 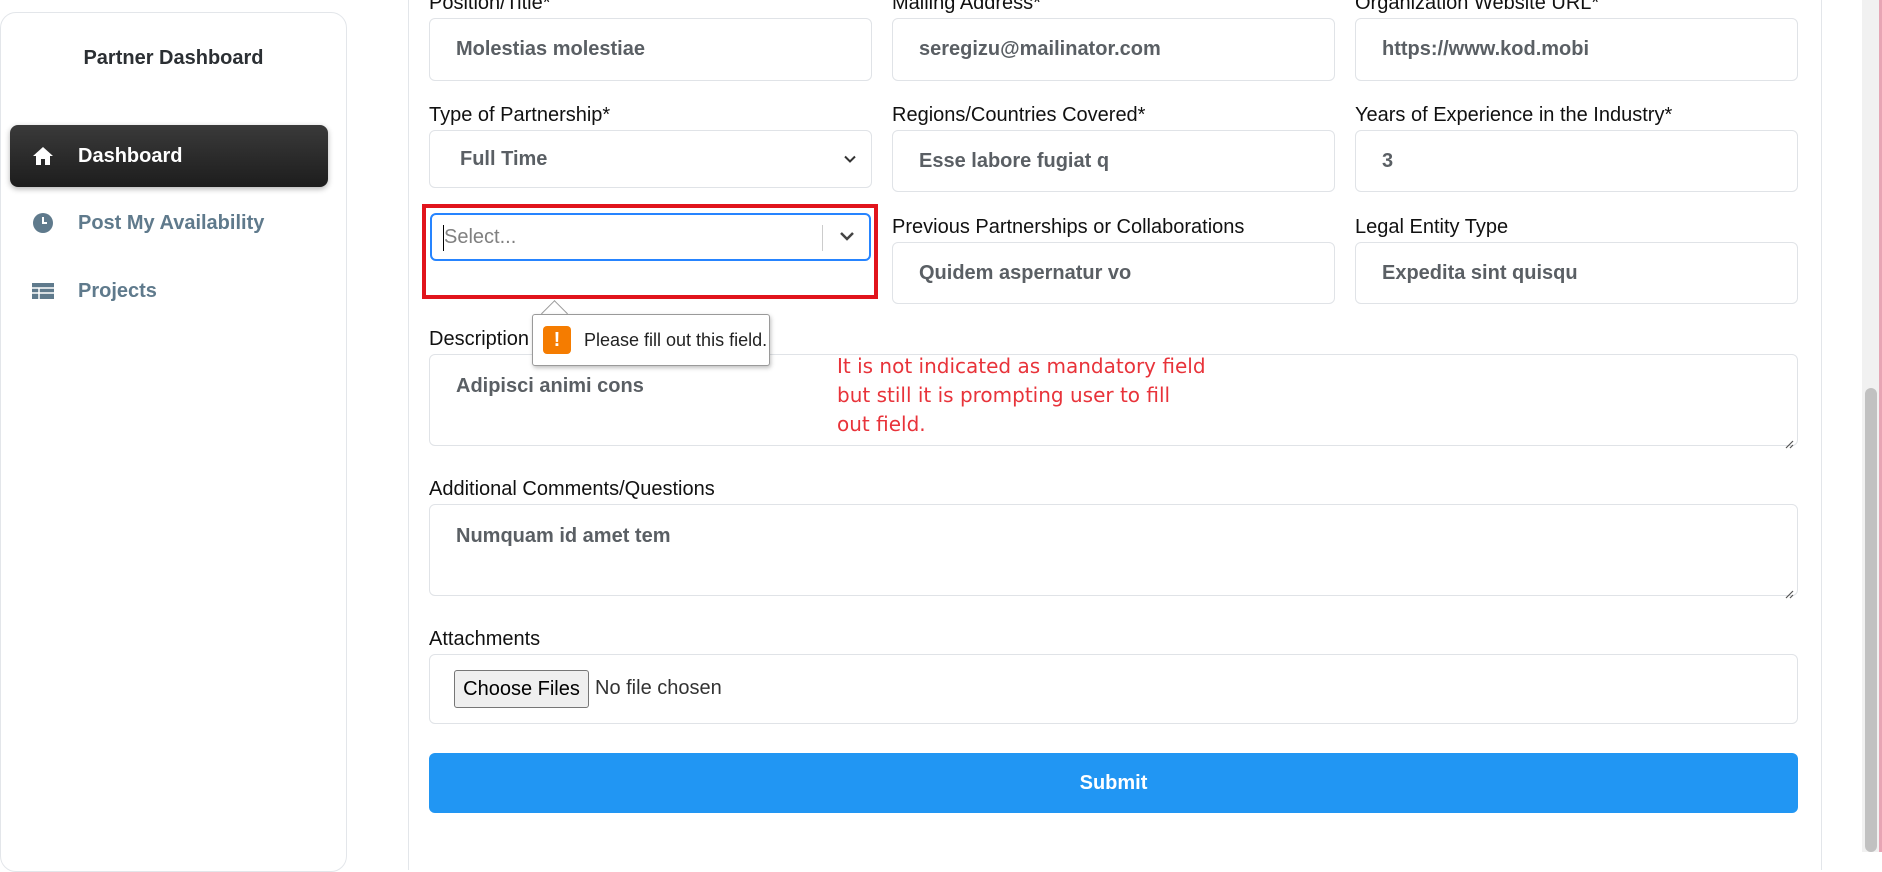 I want to click on highlight-box, so click(x=650, y=251).